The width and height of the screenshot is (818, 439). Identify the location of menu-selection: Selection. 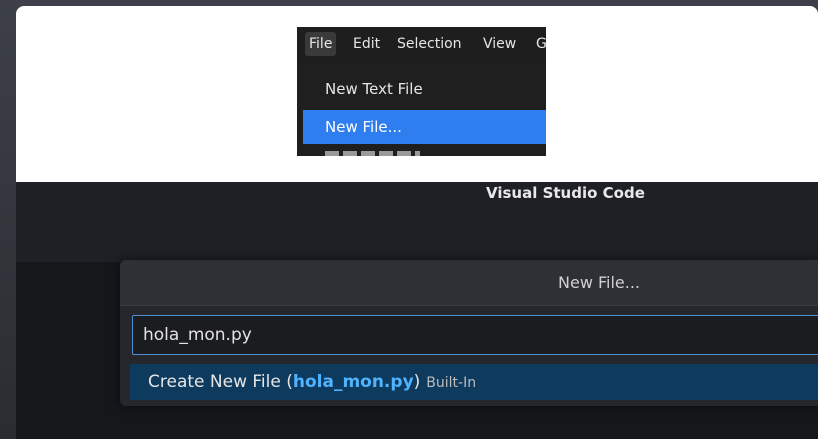
(429, 44).